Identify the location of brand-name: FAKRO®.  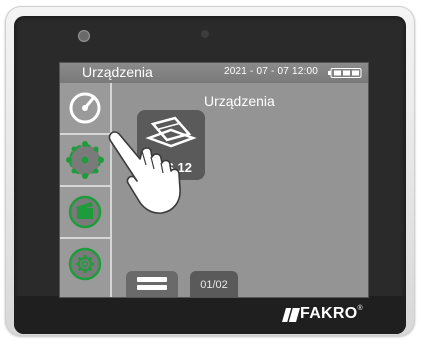
(331, 313).